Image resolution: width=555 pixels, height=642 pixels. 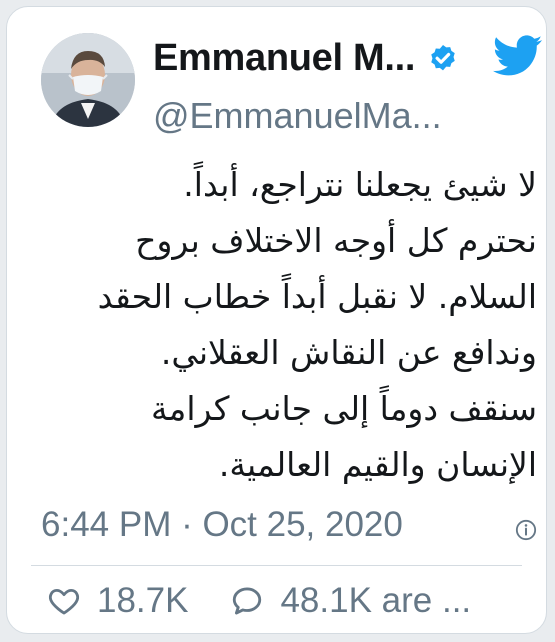 What do you see at coordinates (518, 56) in the screenshot?
I see `twitter-bird-icon` at bounding box center [518, 56].